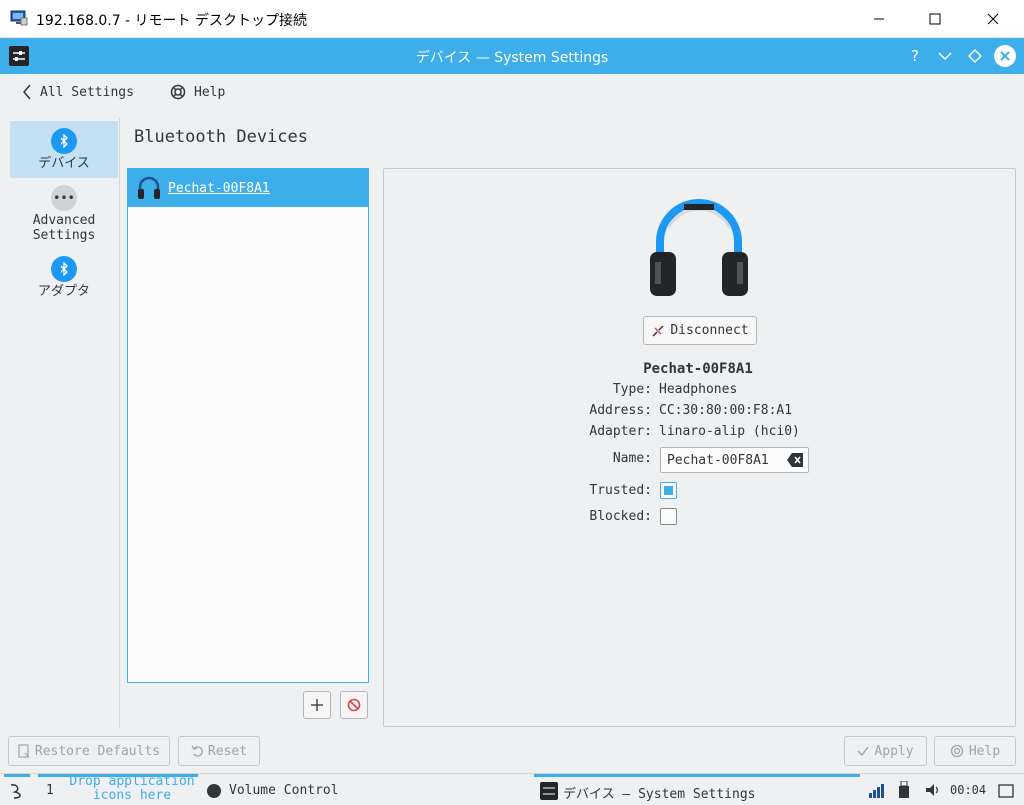 This screenshot has height=805, width=1024. Describe the element at coordinates (221, 137) in the screenshot. I see `page-title: Bluetooth Devices` at that location.